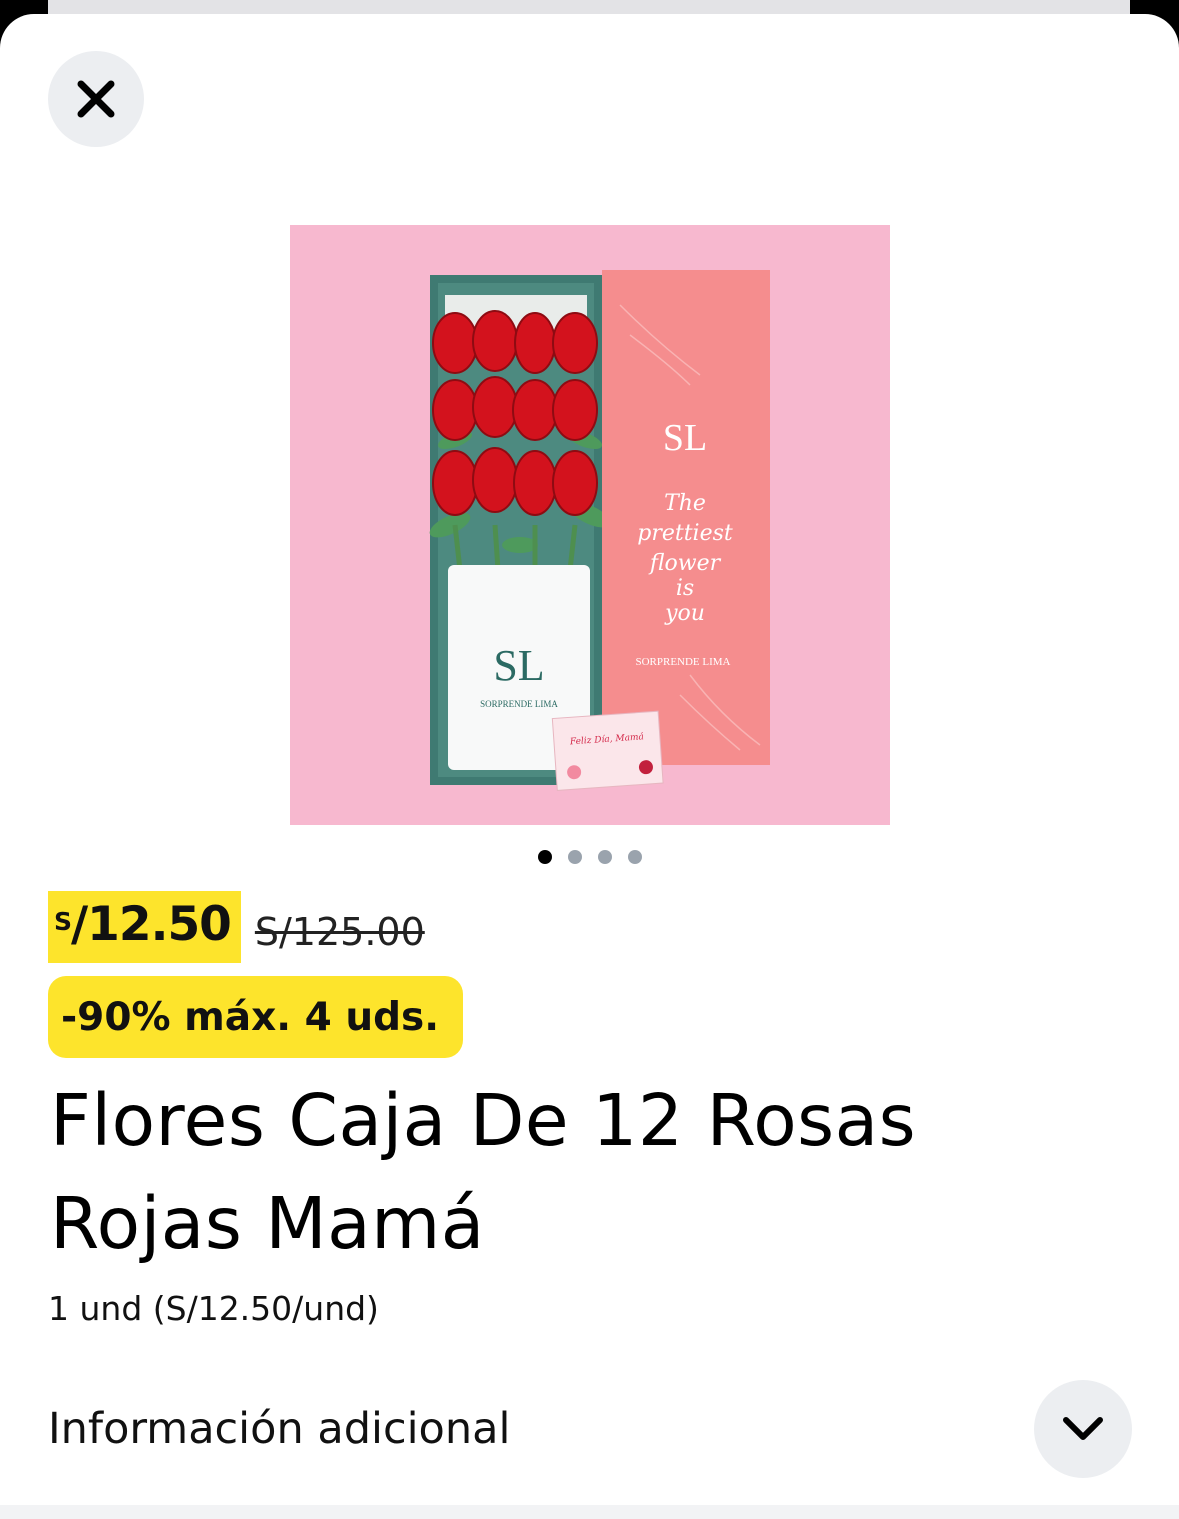  I want to click on current-price: S/12.50, so click(144, 927).